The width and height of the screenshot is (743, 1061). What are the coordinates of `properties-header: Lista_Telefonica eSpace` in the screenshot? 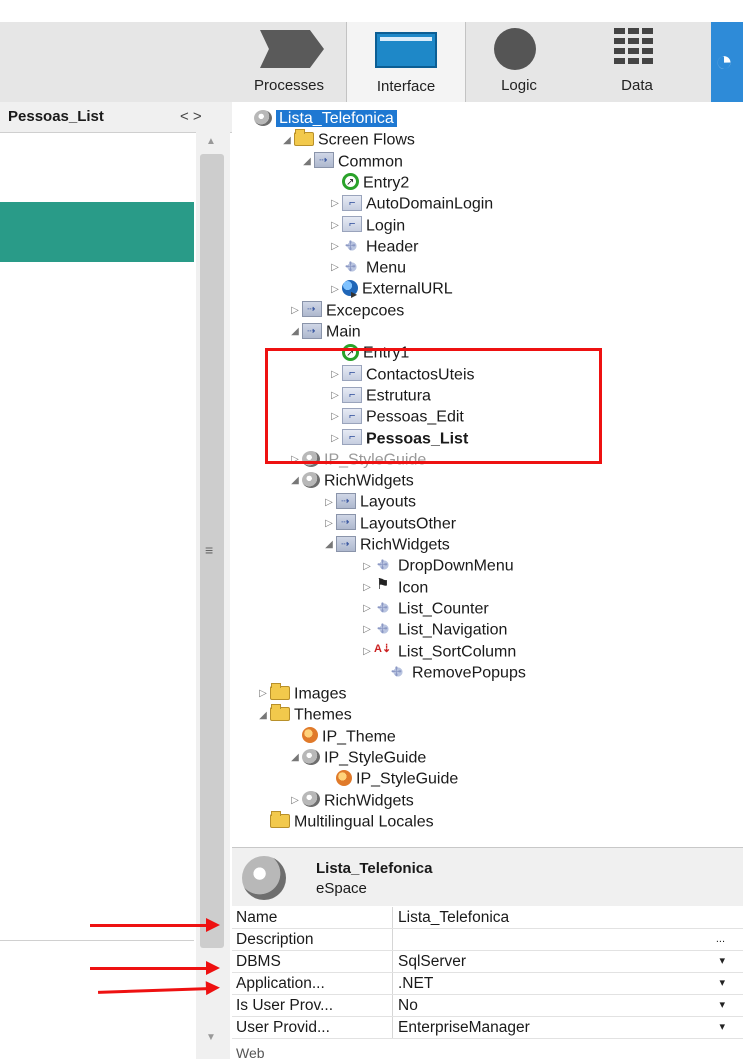 It's located at (487, 877).